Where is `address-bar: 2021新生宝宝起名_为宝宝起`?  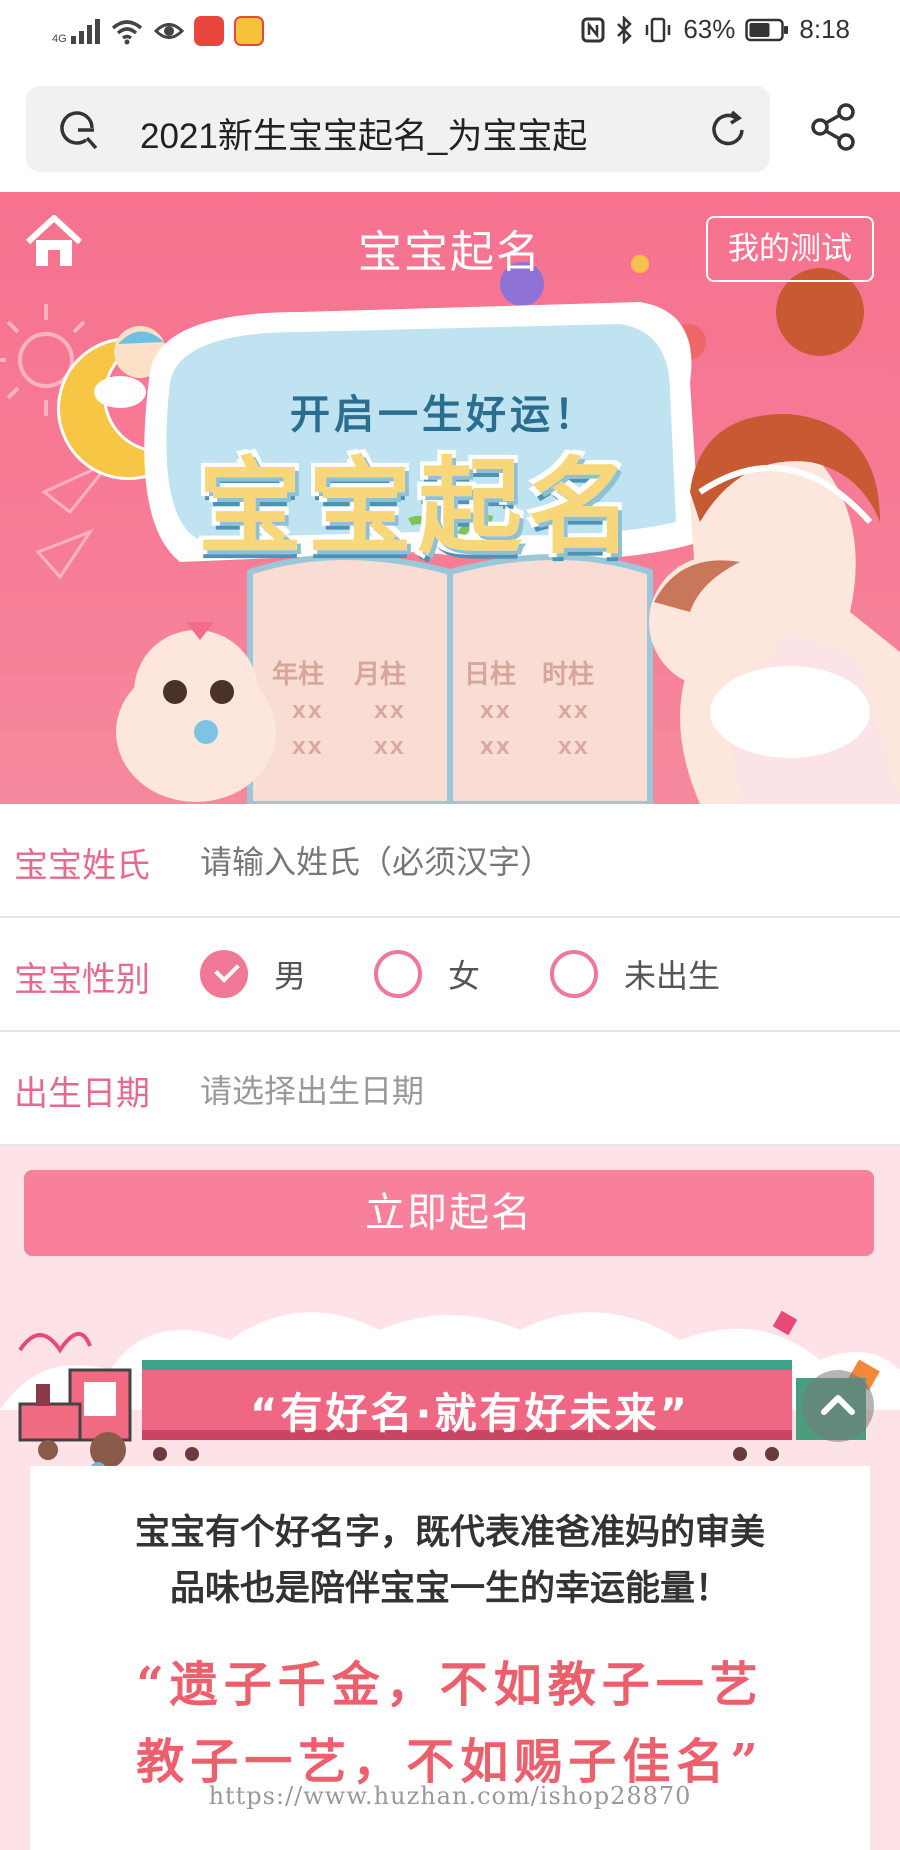 address-bar: 2021新生宝宝起名_为宝宝起 is located at coordinates (398, 129).